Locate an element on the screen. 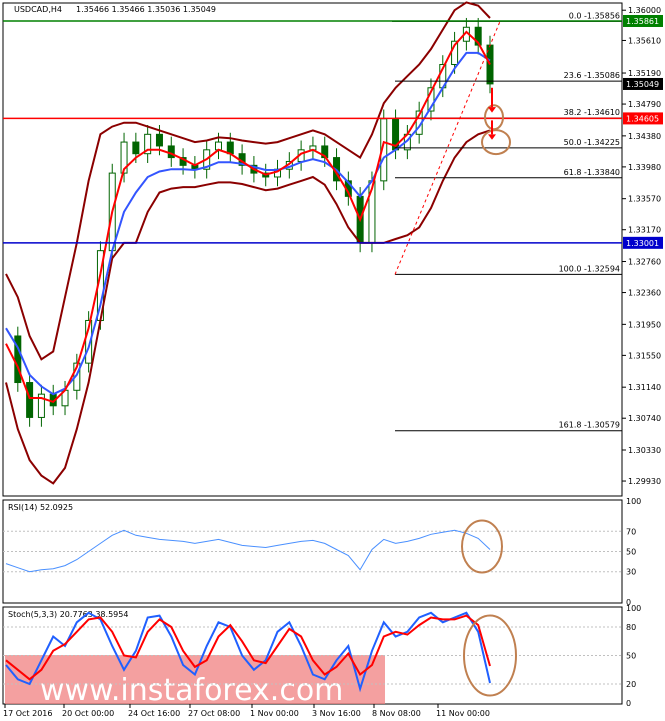 This screenshot has height=721, width=665. price-level-tag-label: 1.35861 is located at coordinates (642, 21).